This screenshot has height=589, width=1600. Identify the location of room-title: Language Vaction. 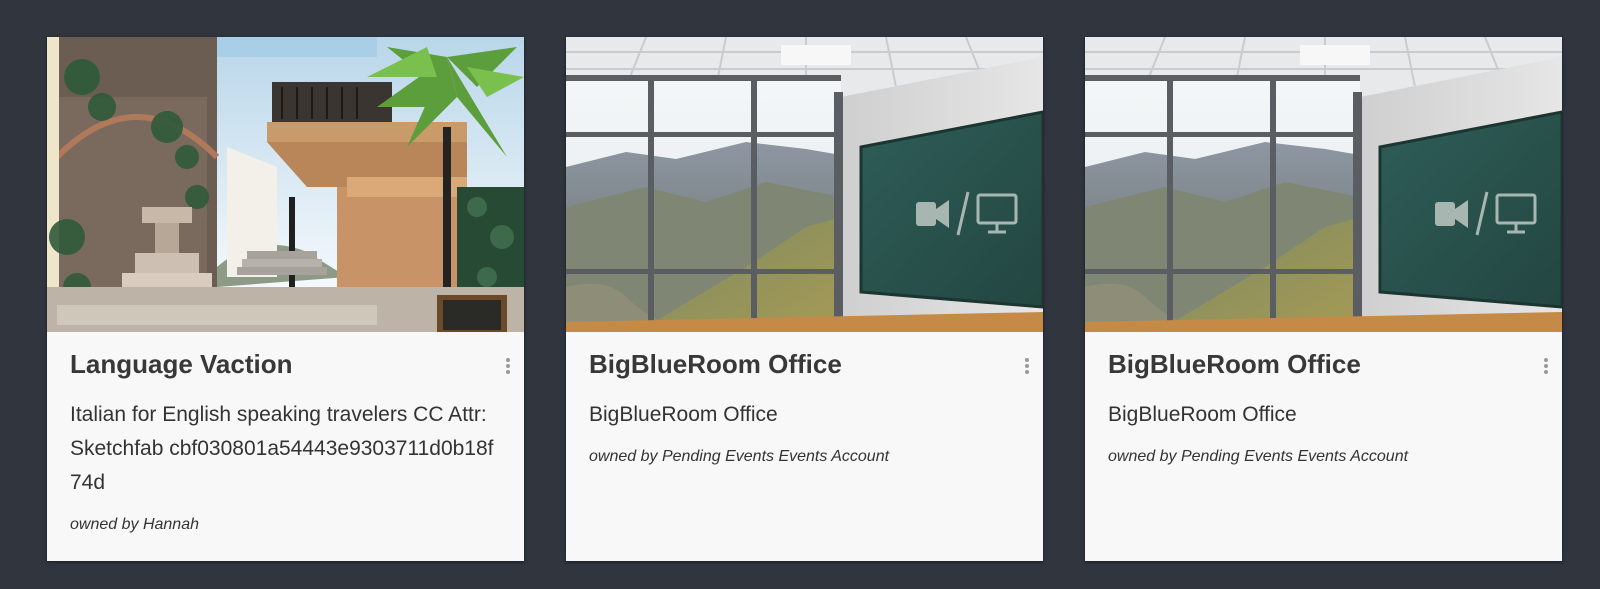
(181, 364).